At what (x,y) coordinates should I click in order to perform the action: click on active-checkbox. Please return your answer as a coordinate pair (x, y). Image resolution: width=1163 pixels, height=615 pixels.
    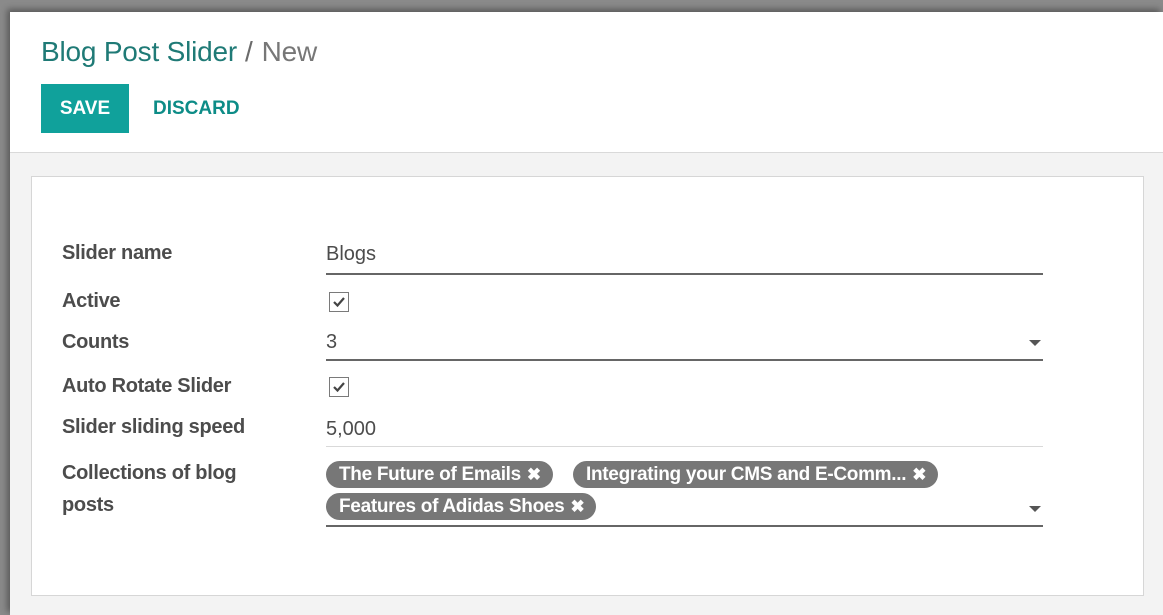
    Looking at the image, I should click on (339, 302).